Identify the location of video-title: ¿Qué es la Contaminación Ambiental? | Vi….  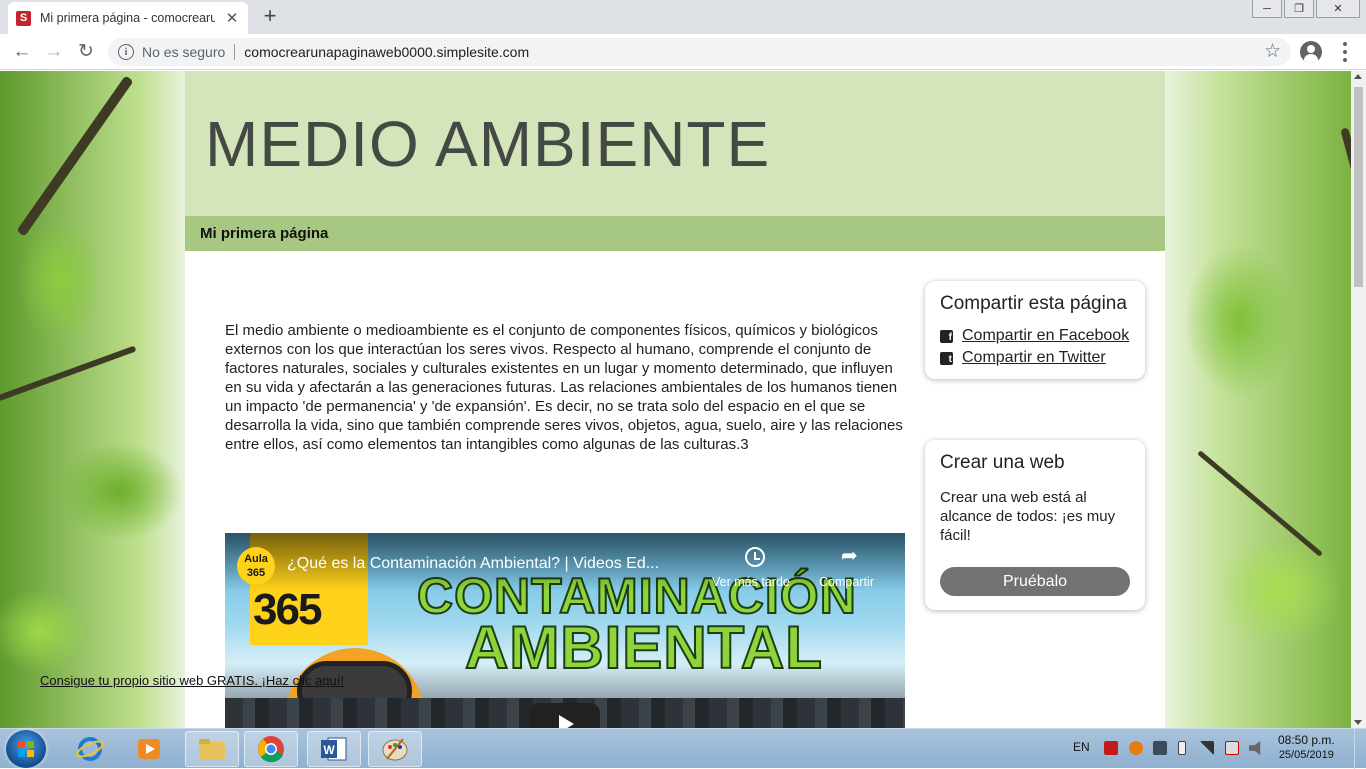
(497, 564).